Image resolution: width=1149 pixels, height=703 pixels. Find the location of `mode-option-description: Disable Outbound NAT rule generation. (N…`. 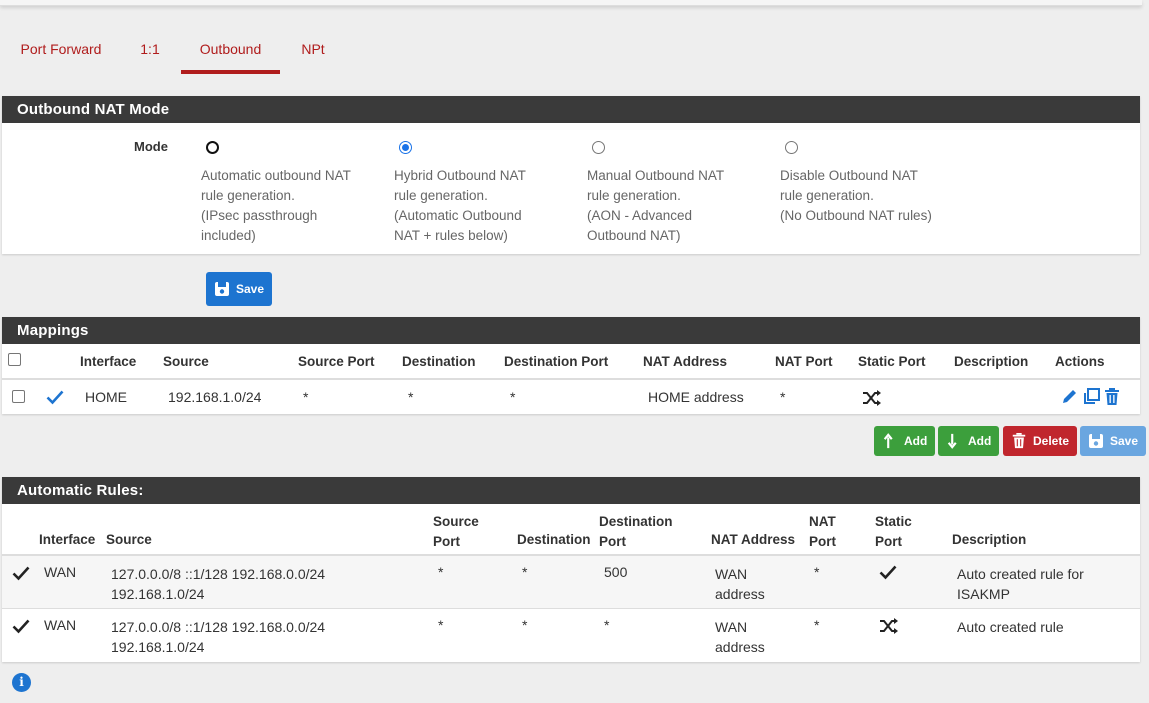

mode-option-description: Disable Outbound NAT rule generation. (N… is located at coordinates (856, 195).